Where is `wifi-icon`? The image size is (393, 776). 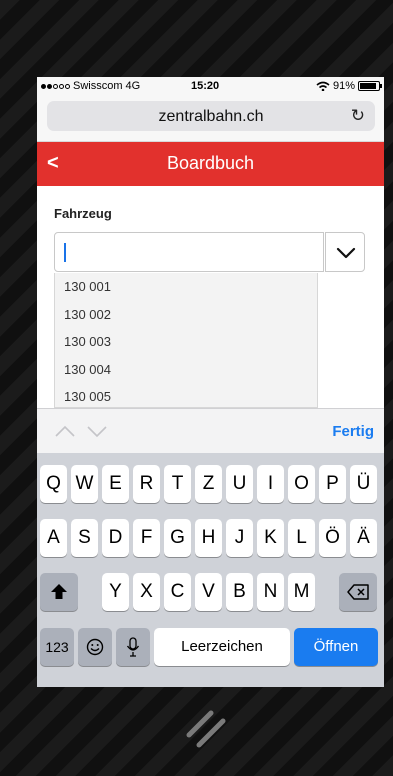 wifi-icon is located at coordinates (323, 86).